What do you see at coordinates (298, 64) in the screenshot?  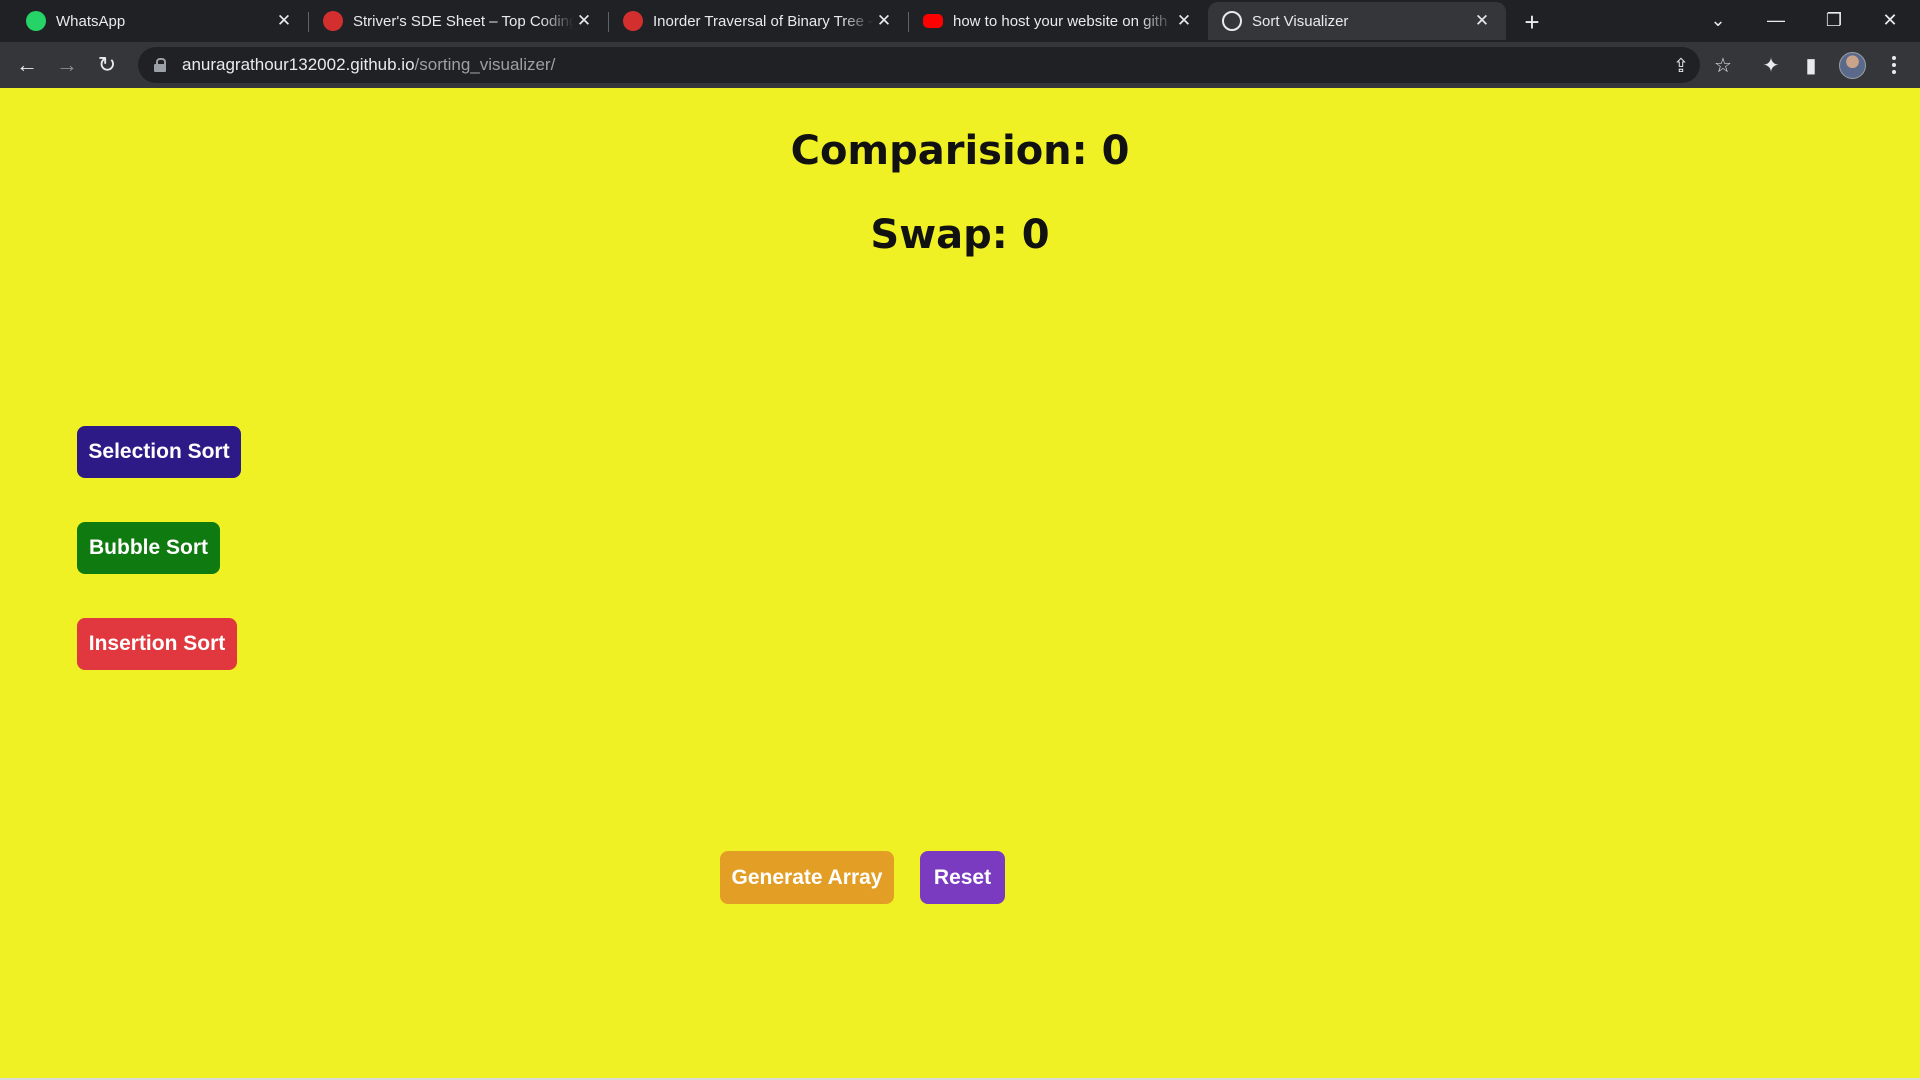 I see `url-host: anuragrathour132002.github.io` at bounding box center [298, 64].